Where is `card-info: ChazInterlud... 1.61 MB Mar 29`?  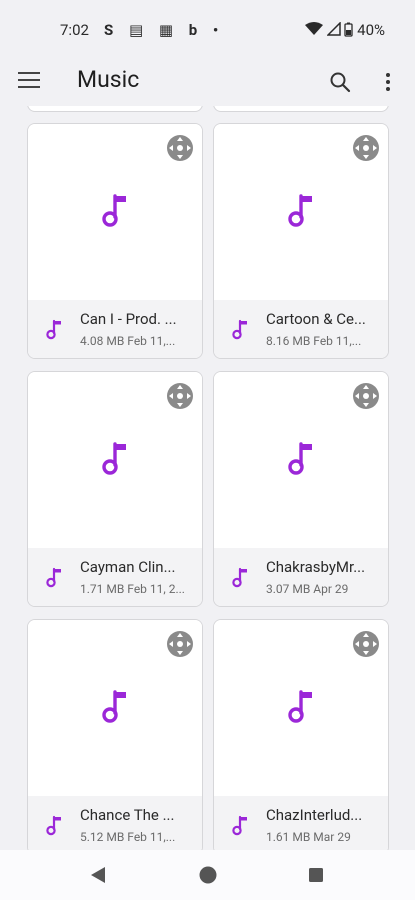
card-info: ChazInterlud... 1.61 MB Mar 29 is located at coordinates (301, 823).